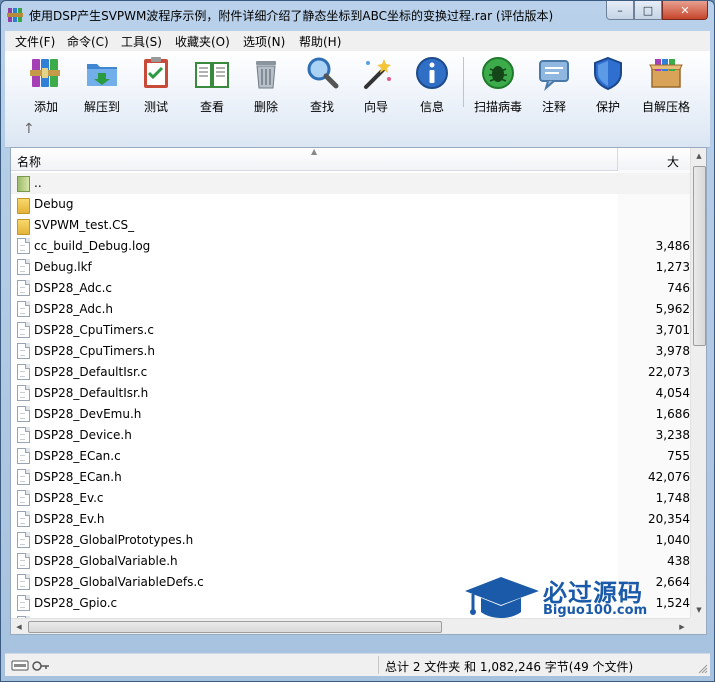 Image resolution: width=715 pixels, height=682 pixels. Describe the element at coordinates (45, 107) in the screenshot. I see `add-label: 添加` at that location.